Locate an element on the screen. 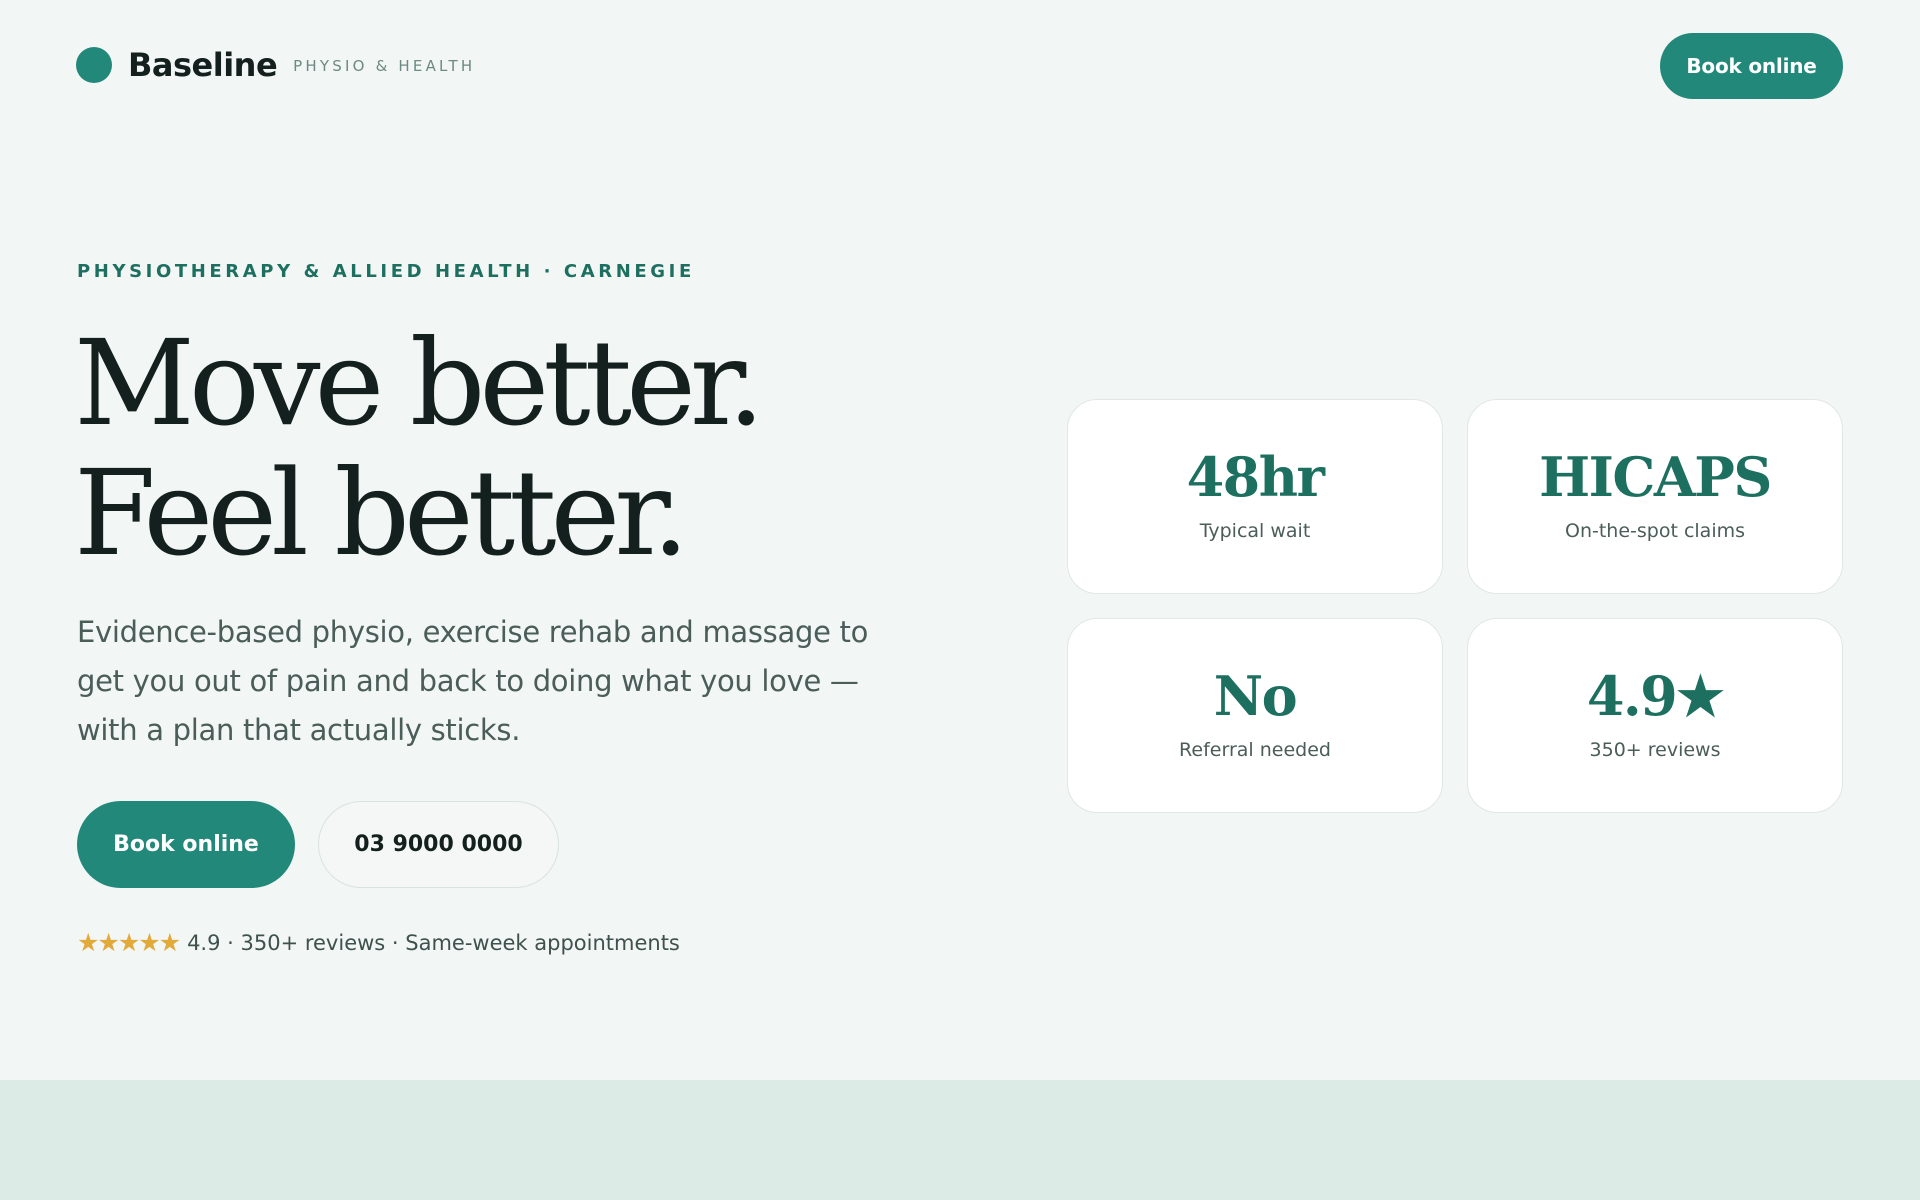 Image resolution: width=1920 pixels, height=1200 pixels. hero-headline: Move better. Feel better. is located at coordinates (419, 448).